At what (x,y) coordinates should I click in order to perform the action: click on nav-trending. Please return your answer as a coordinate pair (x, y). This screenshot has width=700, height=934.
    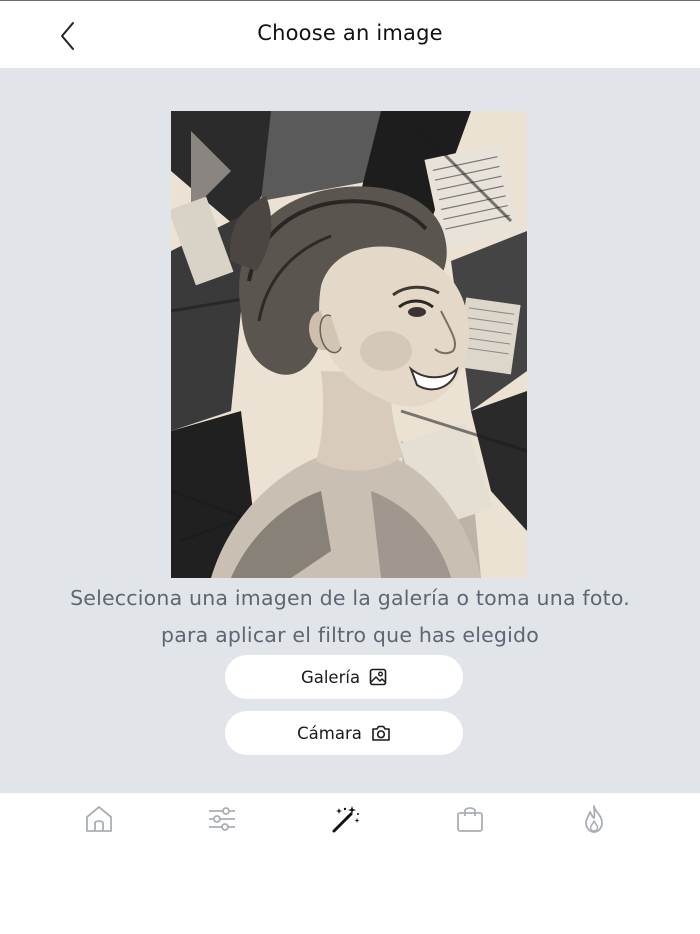
    Looking at the image, I should click on (594, 819).